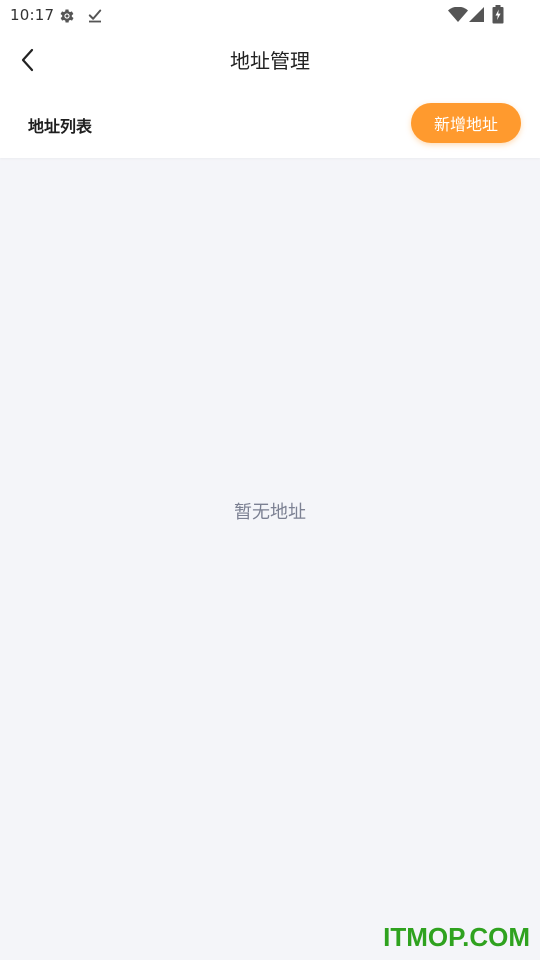 The height and width of the screenshot is (960, 540). I want to click on watermark-logo: ITMOP.COM, so click(456, 937).